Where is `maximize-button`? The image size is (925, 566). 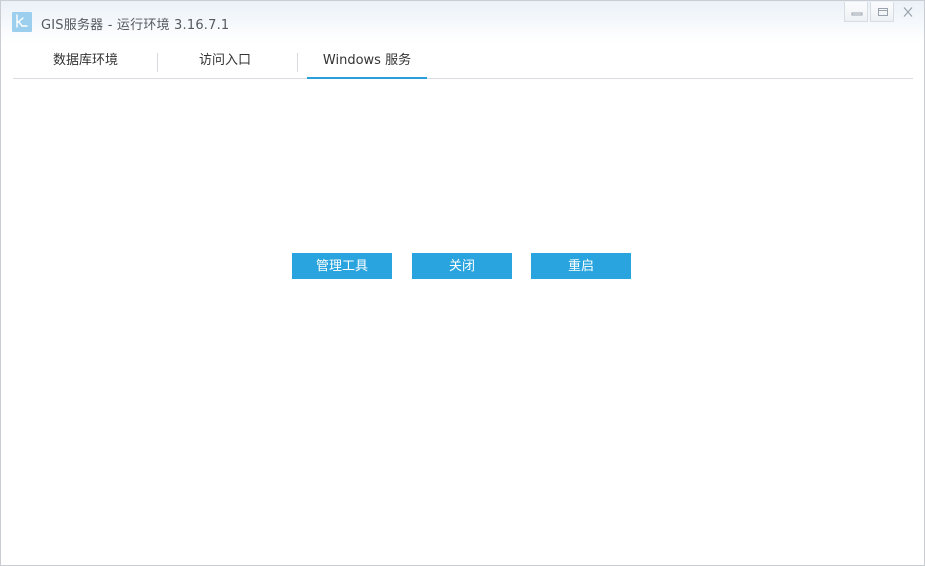 maximize-button is located at coordinates (882, 12).